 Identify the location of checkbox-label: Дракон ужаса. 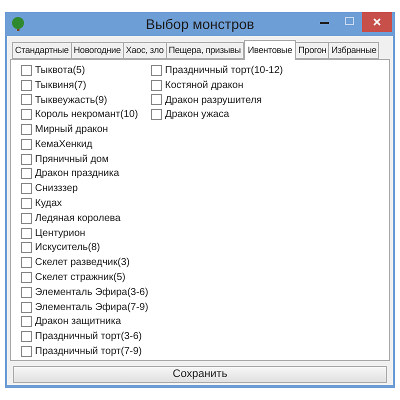
(197, 115).